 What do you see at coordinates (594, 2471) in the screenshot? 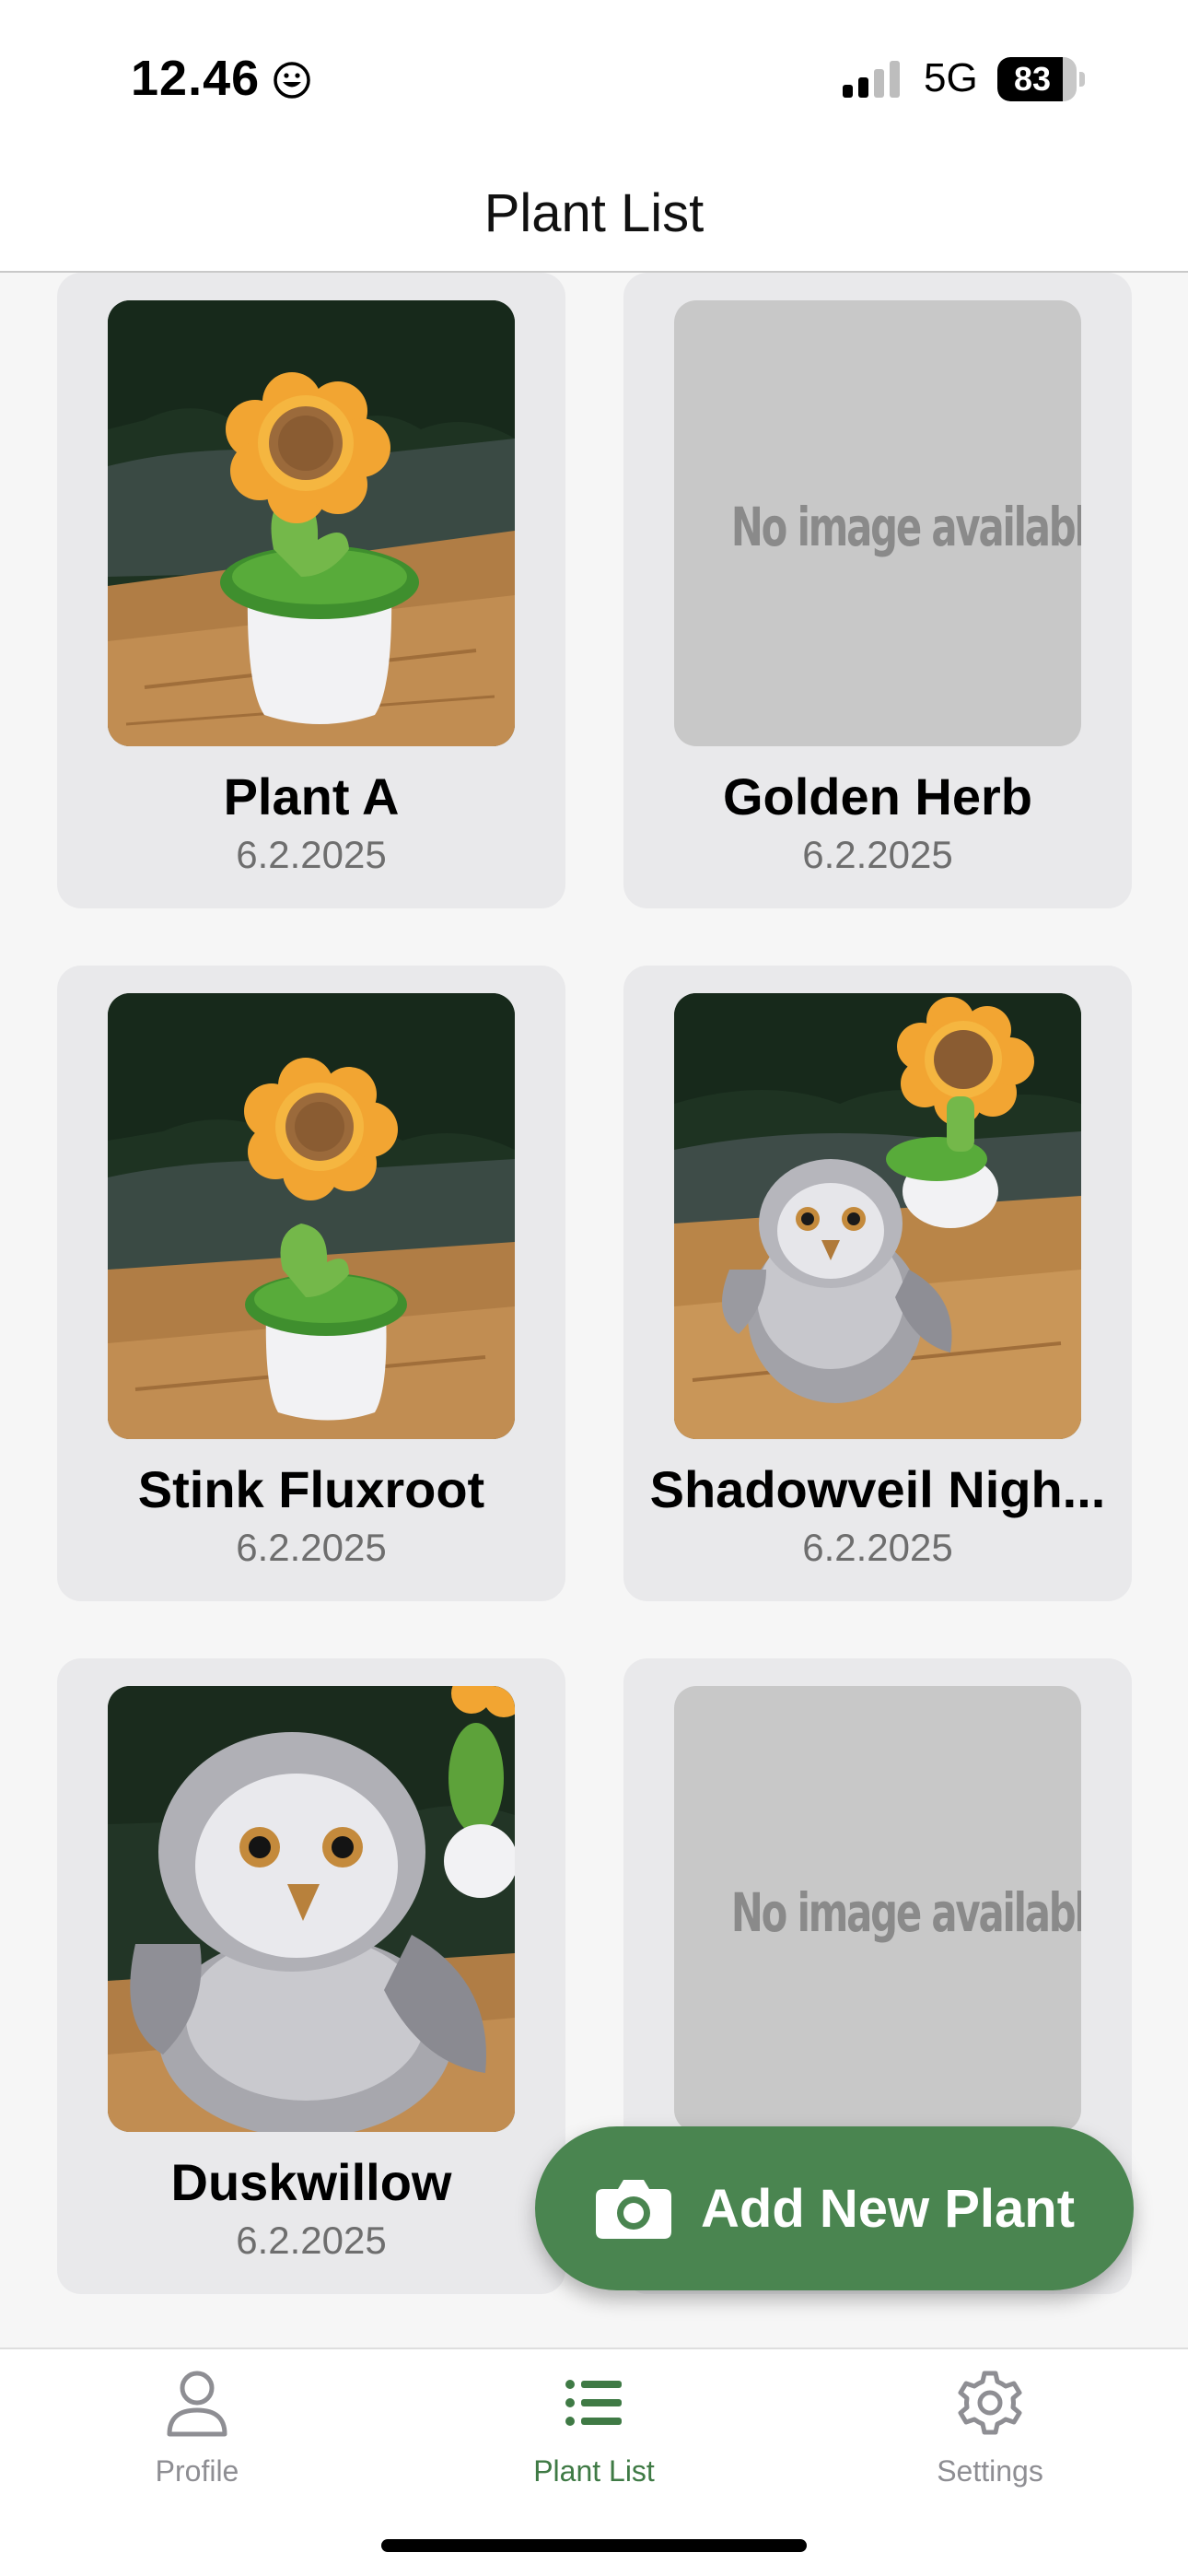
I see `tab-label: Plant List` at bounding box center [594, 2471].